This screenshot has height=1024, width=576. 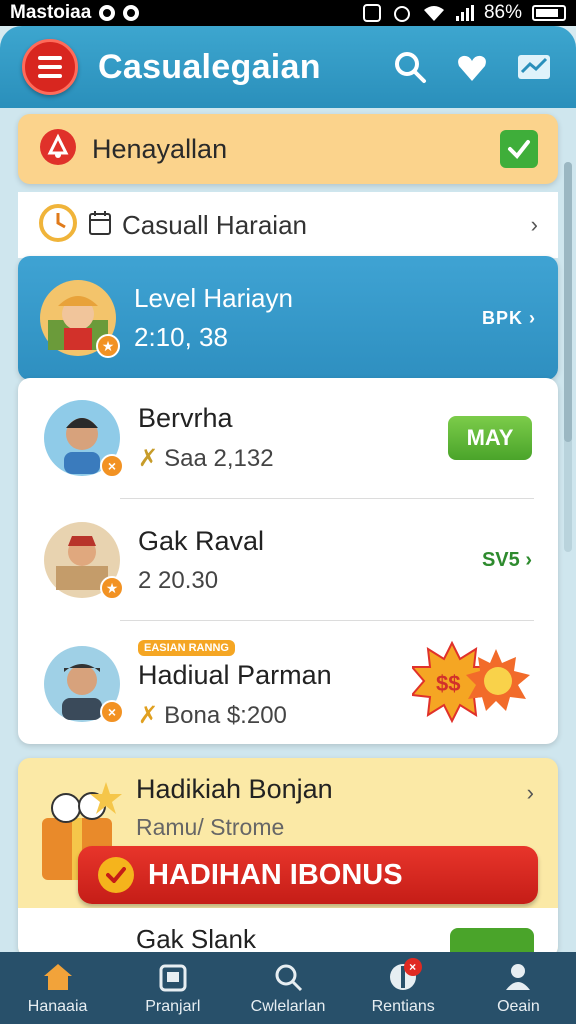 I want to click on battery-icon, so click(x=549, y=13).